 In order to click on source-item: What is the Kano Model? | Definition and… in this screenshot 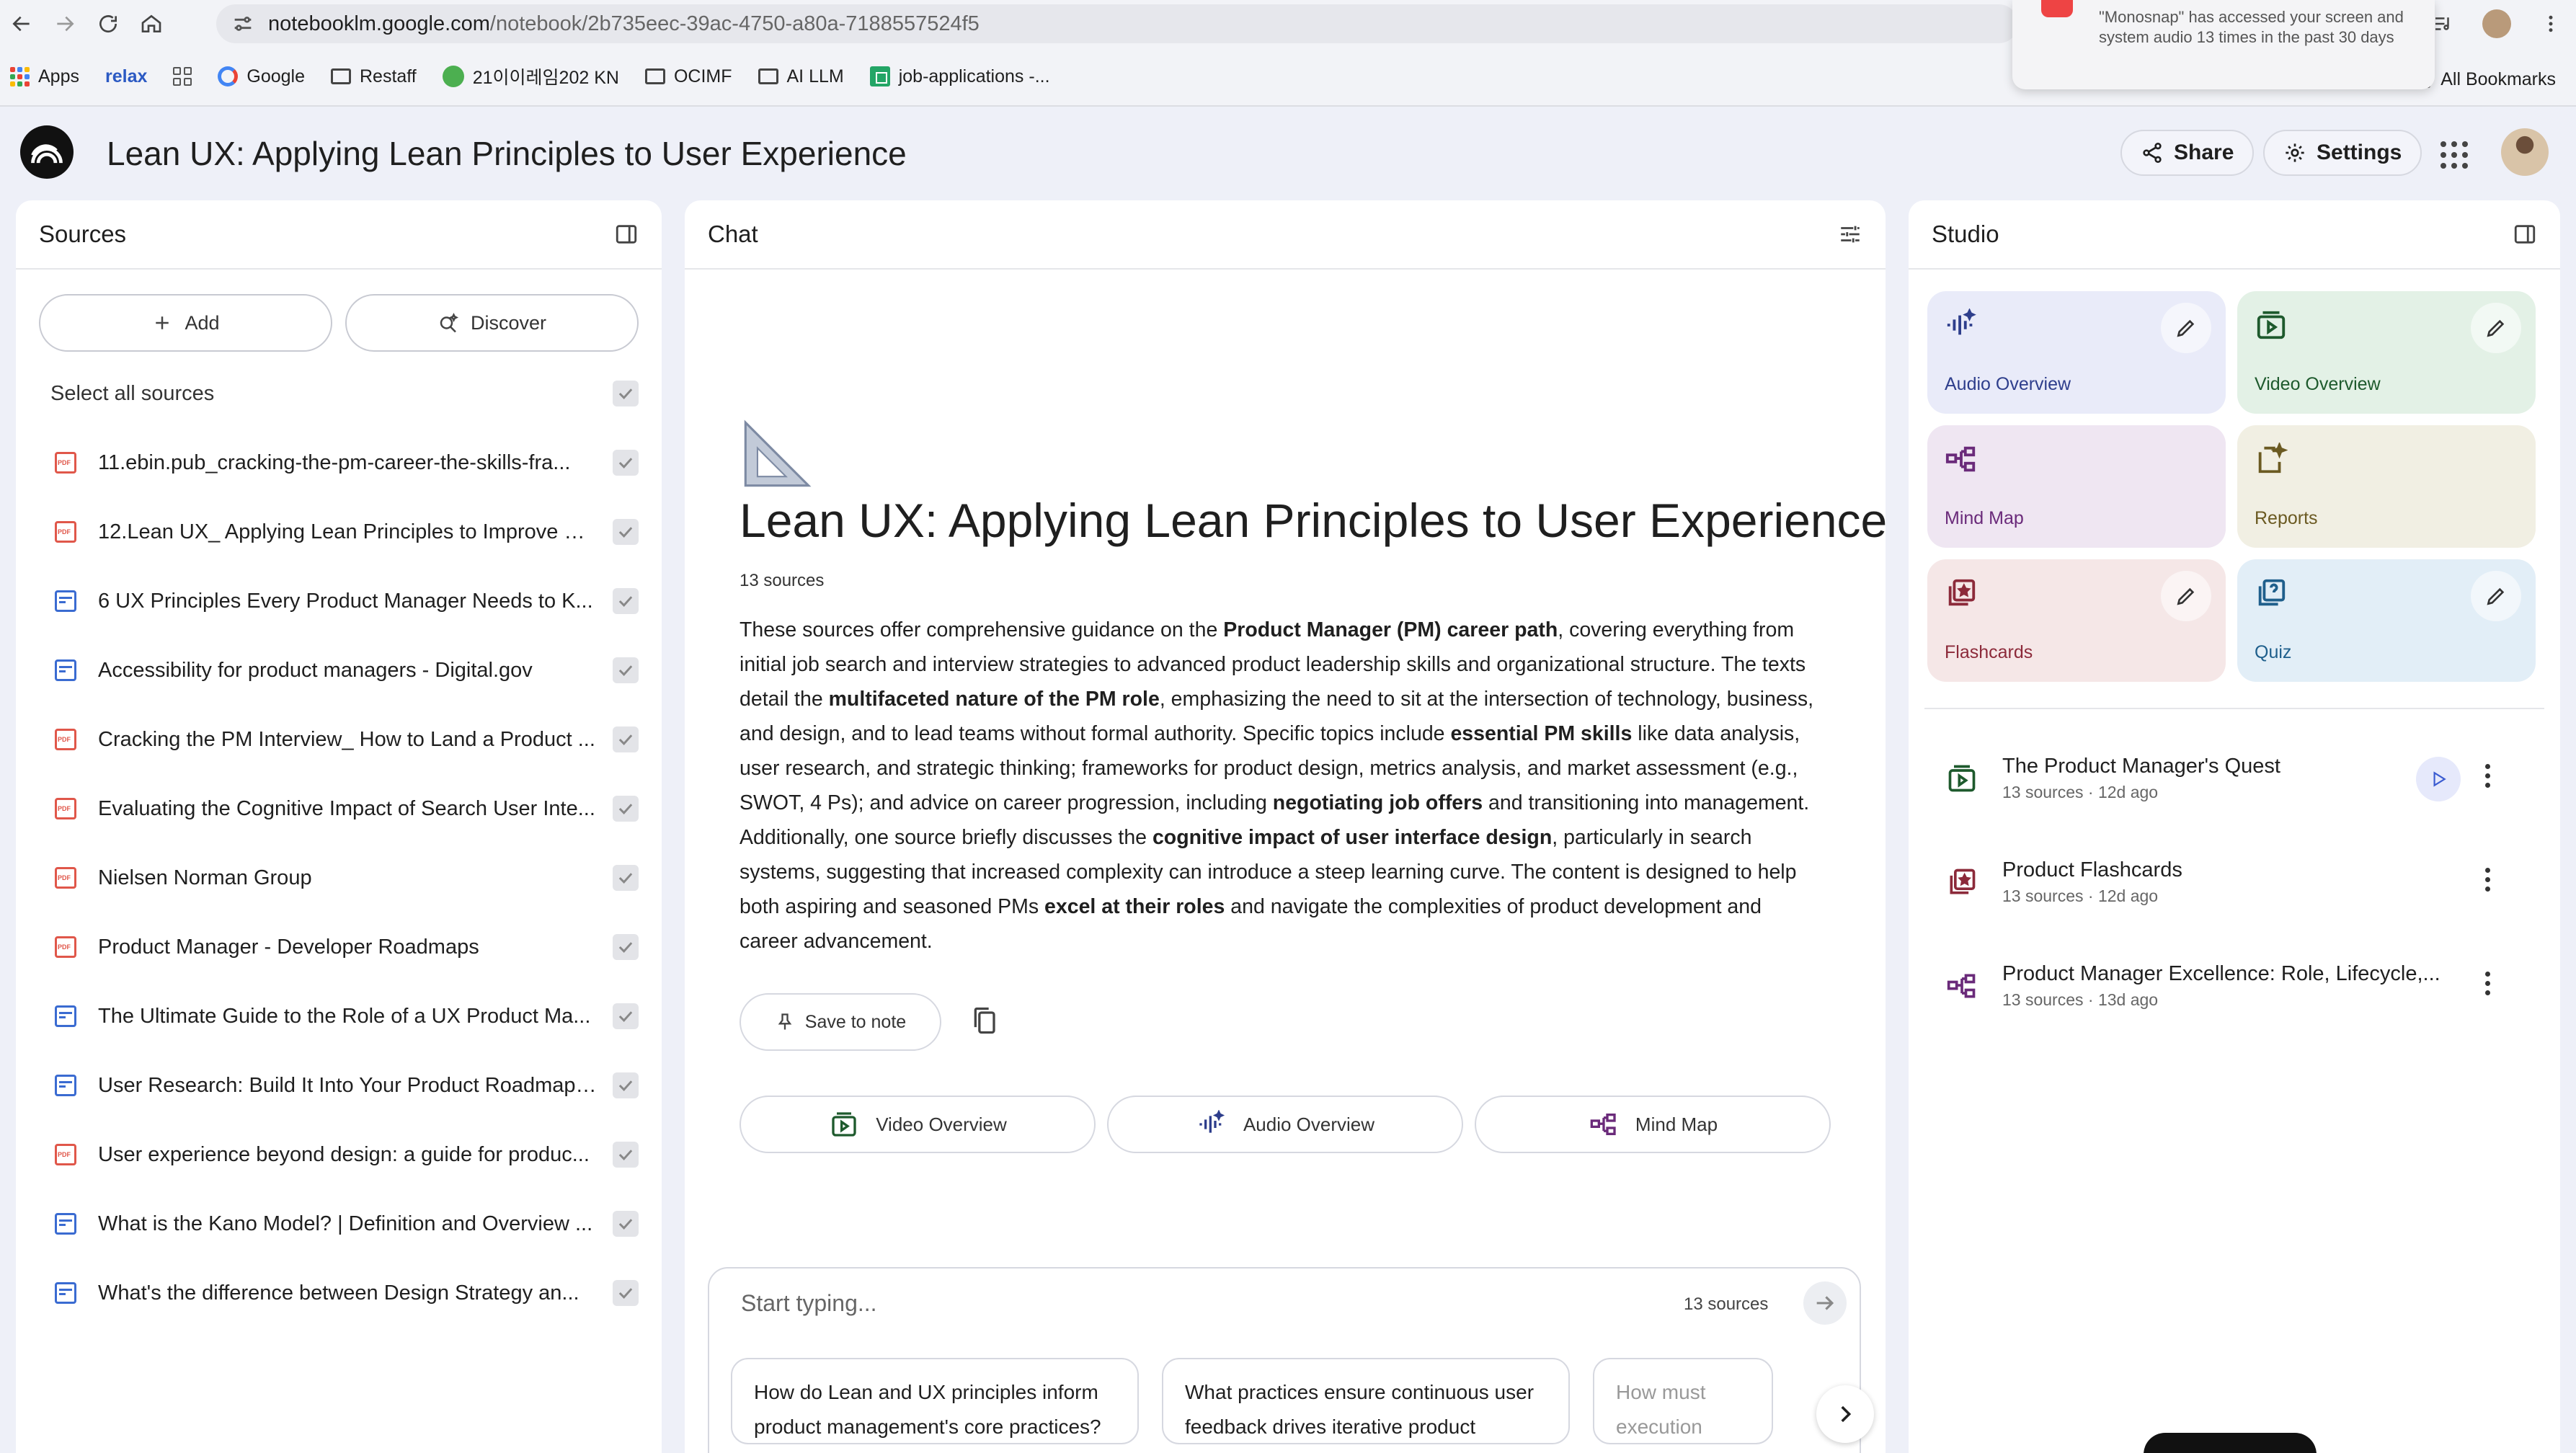, I will do `click(339, 1223)`.